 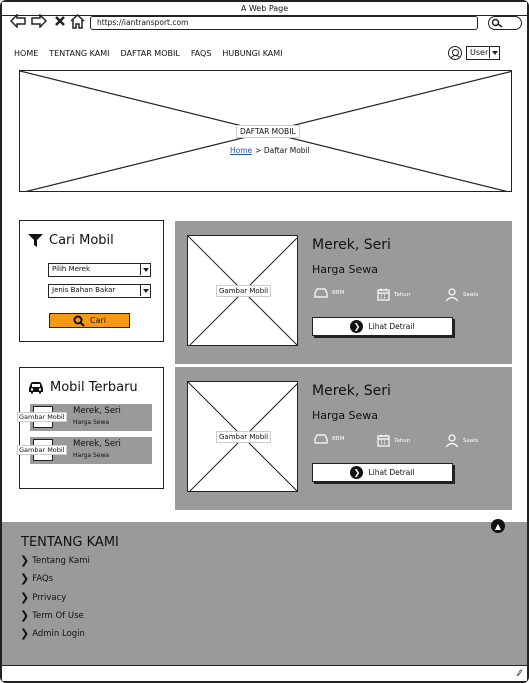 I want to click on resize-grip-icon: ⁄⁄, so click(x=519, y=674).